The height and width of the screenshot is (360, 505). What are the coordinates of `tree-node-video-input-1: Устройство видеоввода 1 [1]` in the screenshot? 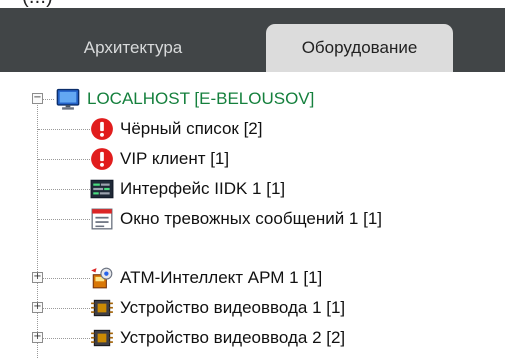 It's located at (217, 308).